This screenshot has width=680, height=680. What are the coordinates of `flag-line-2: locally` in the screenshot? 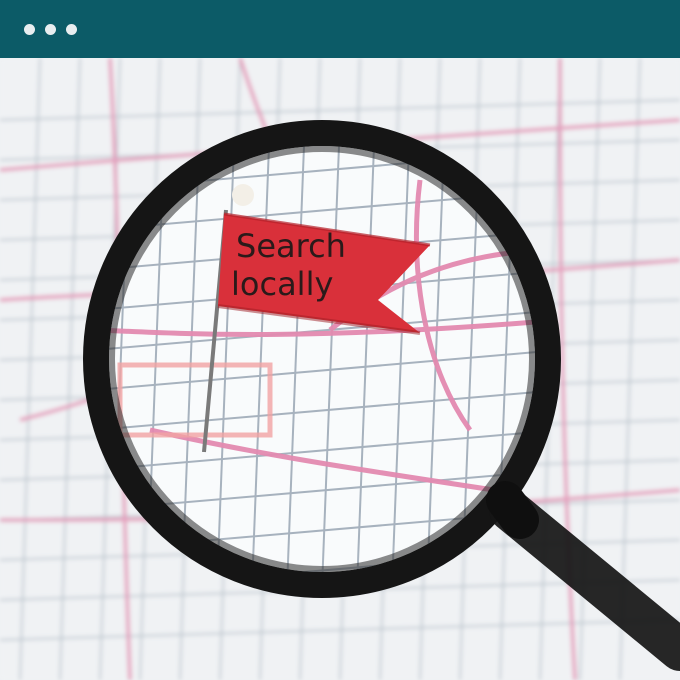 It's located at (282, 284).